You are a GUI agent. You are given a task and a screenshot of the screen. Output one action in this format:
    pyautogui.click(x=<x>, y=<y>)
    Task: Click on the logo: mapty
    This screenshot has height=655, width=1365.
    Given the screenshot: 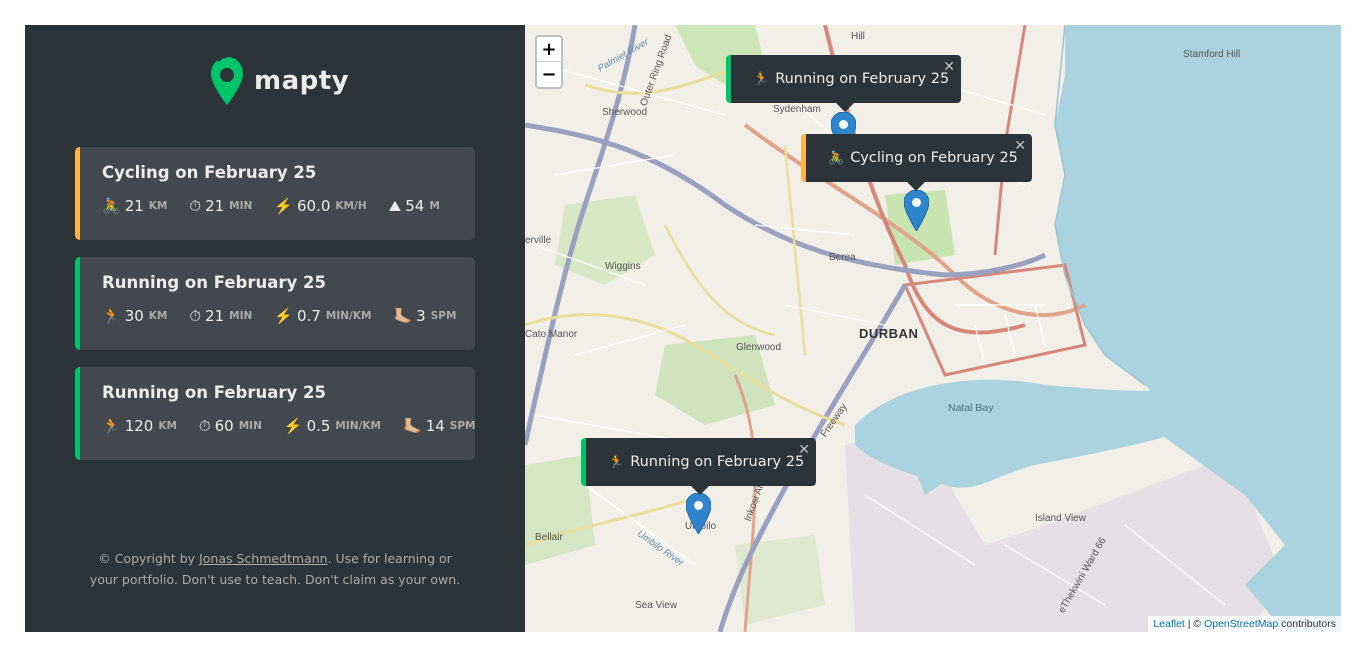 What is the action you would take?
    pyautogui.click(x=279, y=81)
    